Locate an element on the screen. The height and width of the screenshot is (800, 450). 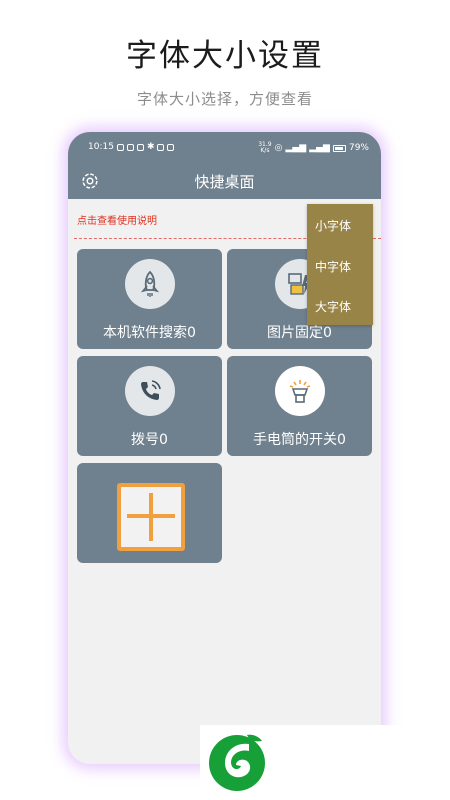
app-title: 快捷桌面 is located at coordinates (224, 182).